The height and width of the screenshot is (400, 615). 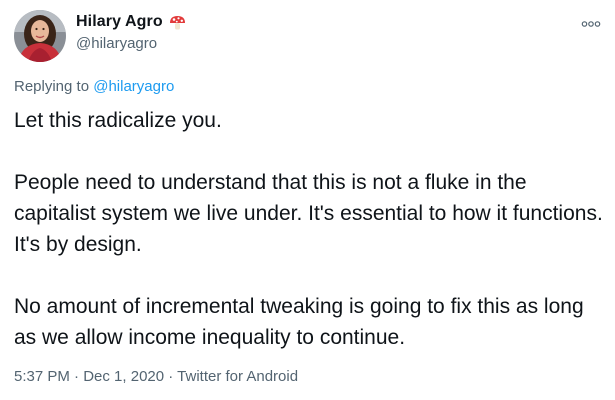 I want to click on mushroom-icon, so click(x=177, y=22).